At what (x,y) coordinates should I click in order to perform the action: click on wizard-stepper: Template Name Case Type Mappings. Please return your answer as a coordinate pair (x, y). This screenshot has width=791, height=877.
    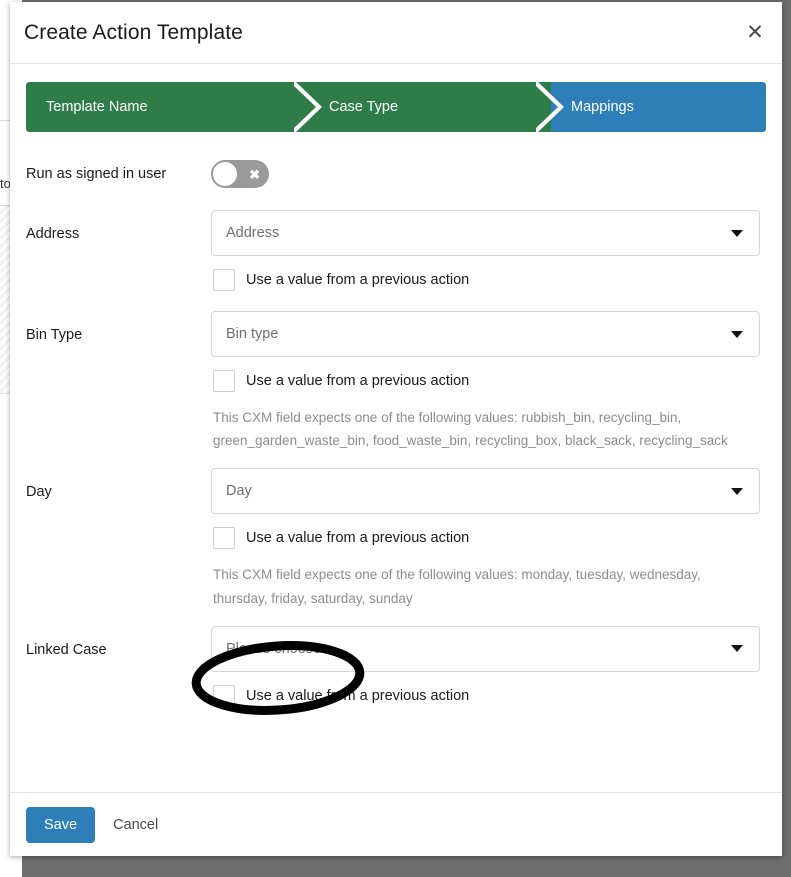
    Looking at the image, I should click on (396, 107).